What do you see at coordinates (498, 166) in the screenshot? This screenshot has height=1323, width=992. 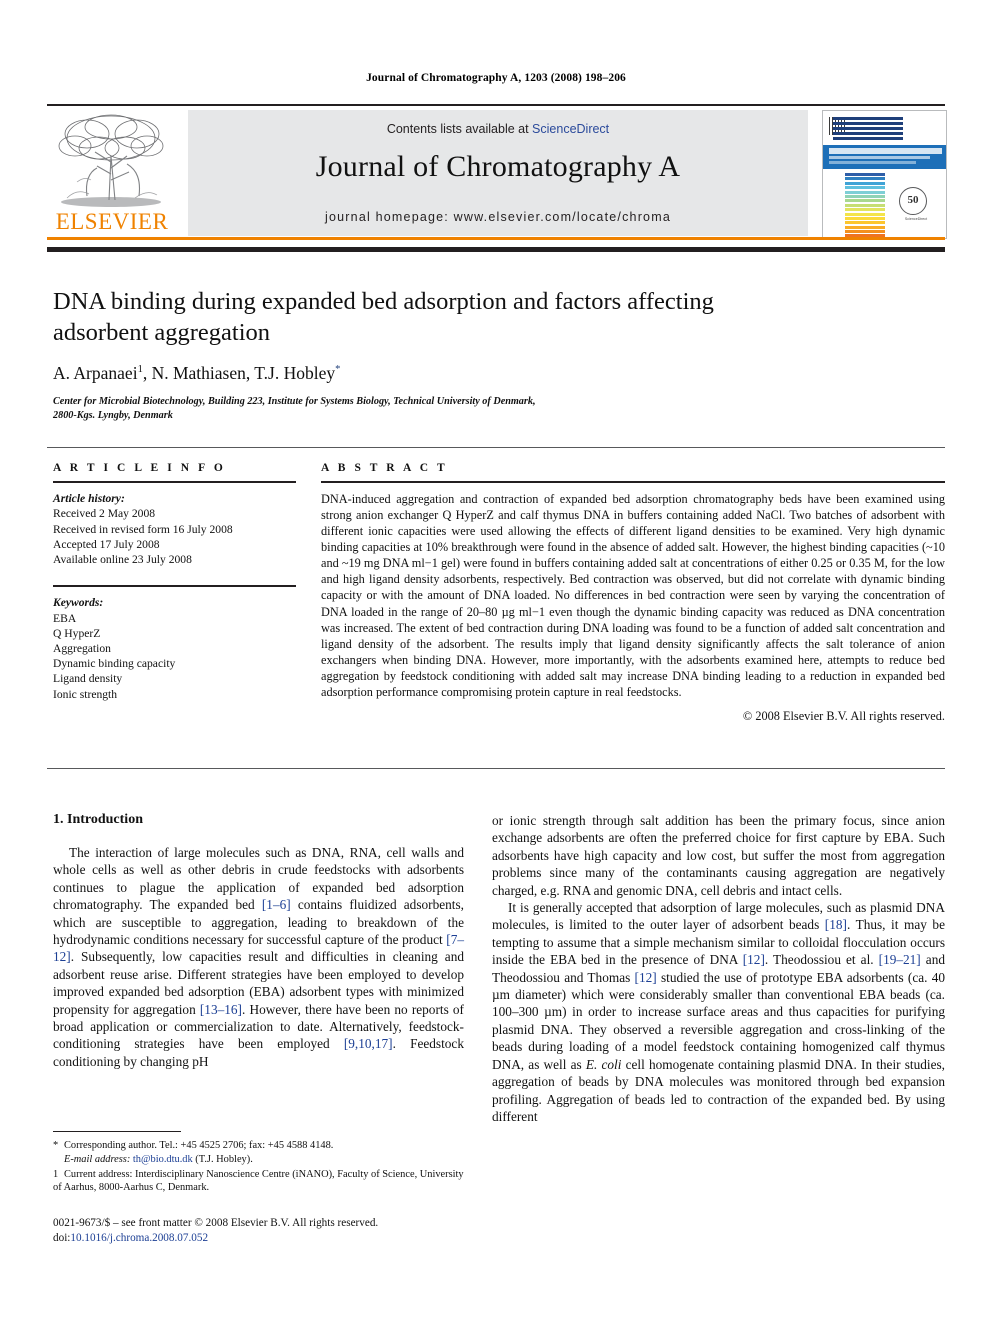 I see `journal-title: Journal of Chromatography A` at bounding box center [498, 166].